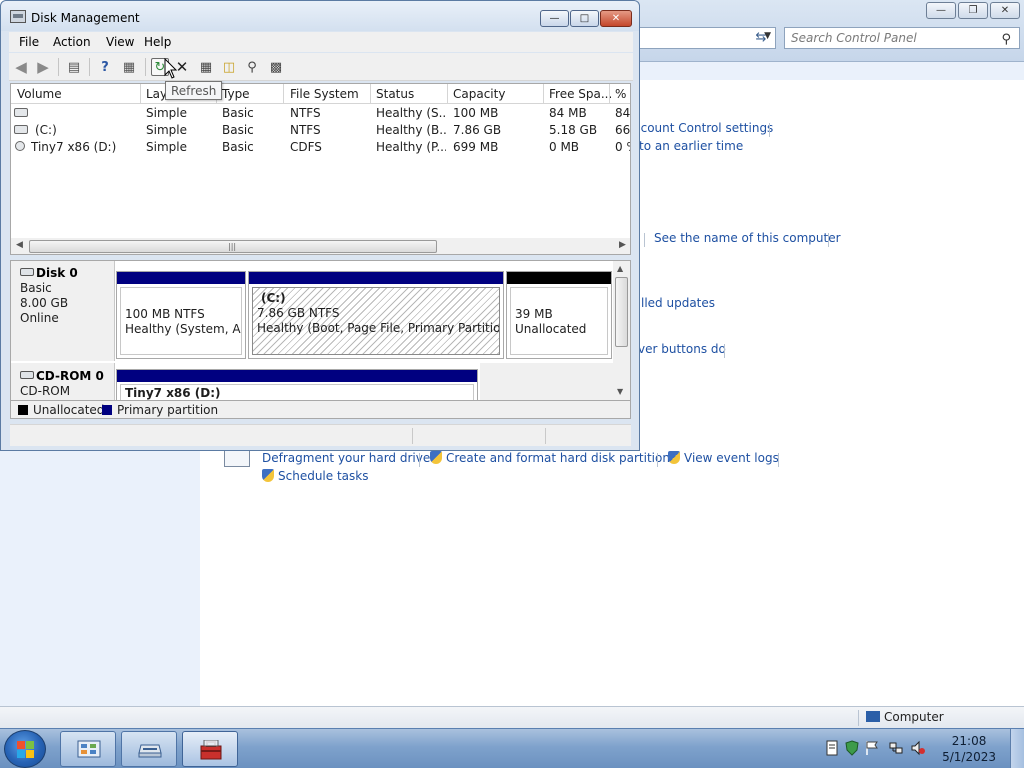 This screenshot has width=1024, height=768. Describe the element at coordinates (315, 476) in the screenshot. I see `link-schedule-tasks: Schedule tasks` at that location.